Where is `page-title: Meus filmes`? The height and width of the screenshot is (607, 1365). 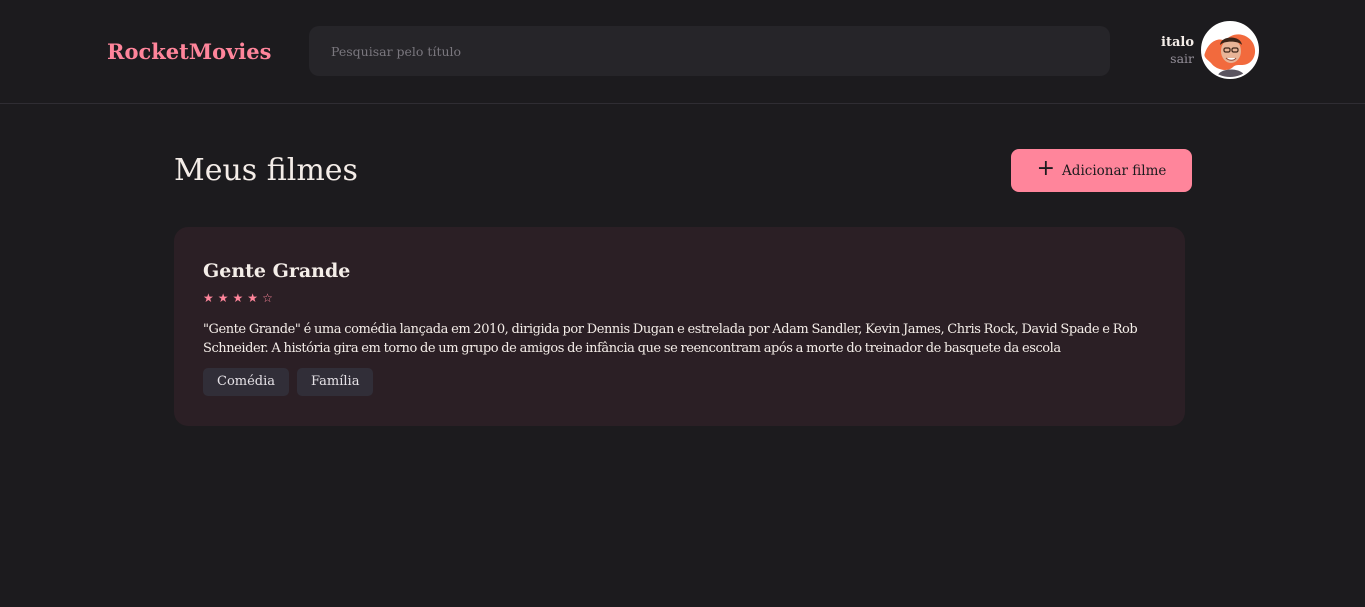
page-title: Meus filmes is located at coordinates (266, 170).